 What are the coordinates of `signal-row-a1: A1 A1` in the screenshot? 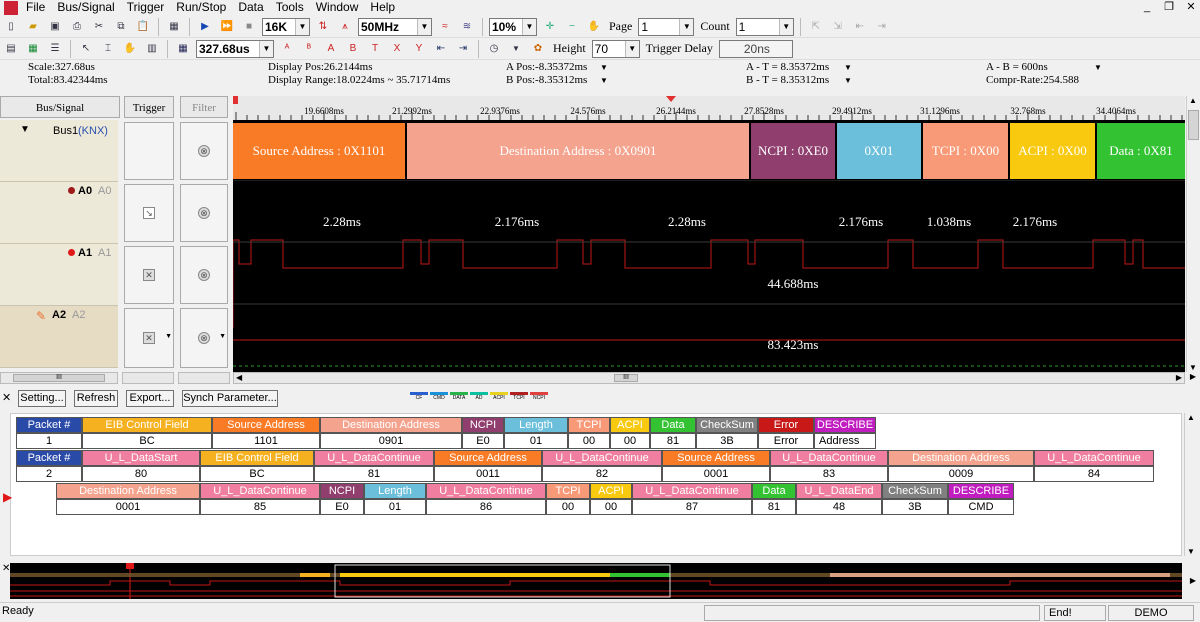 It's located at (59, 275).